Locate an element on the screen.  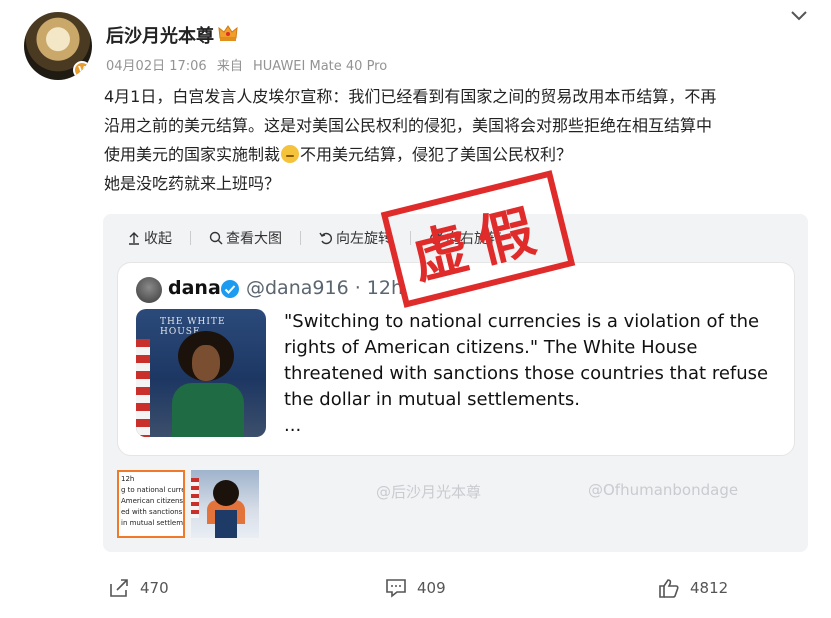
watermark-right-text: @Ofhumanbondage is located at coordinates (663, 490).